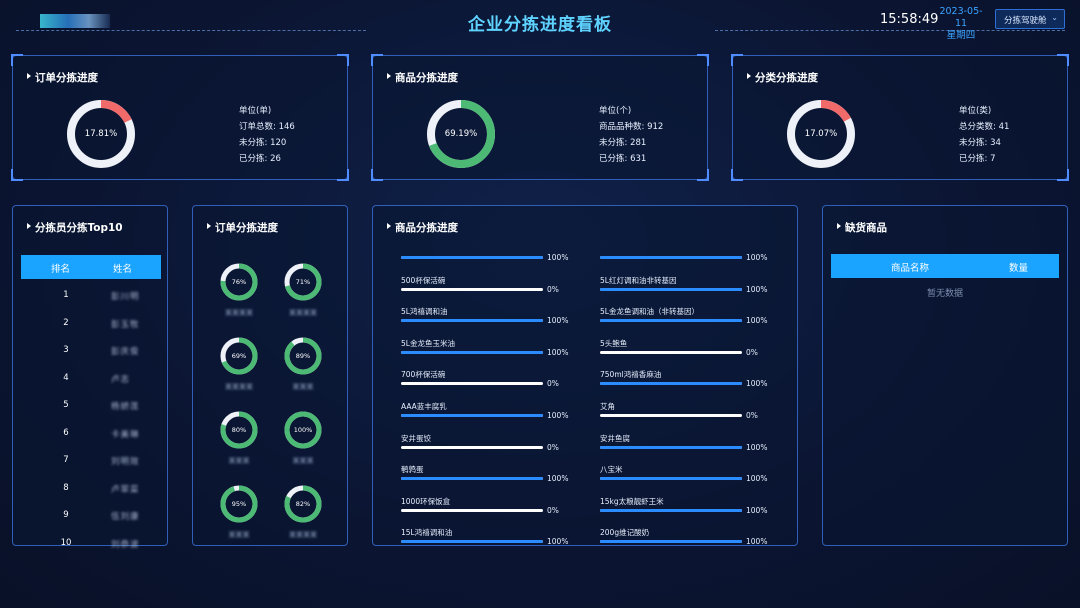 Image resolution: width=1080 pixels, height=608 pixels. What do you see at coordinates (623, 143) in the screenshot?
I see `pending-count: 未分拣: 281` at bounding box center [623, 143].